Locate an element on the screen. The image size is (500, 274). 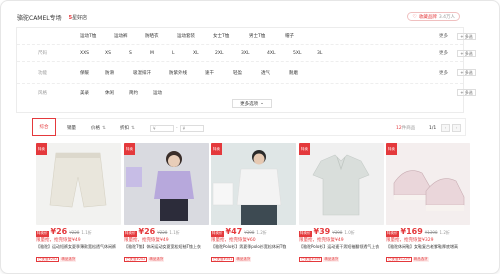
polo-model-image is located at coordinates (253, 184).